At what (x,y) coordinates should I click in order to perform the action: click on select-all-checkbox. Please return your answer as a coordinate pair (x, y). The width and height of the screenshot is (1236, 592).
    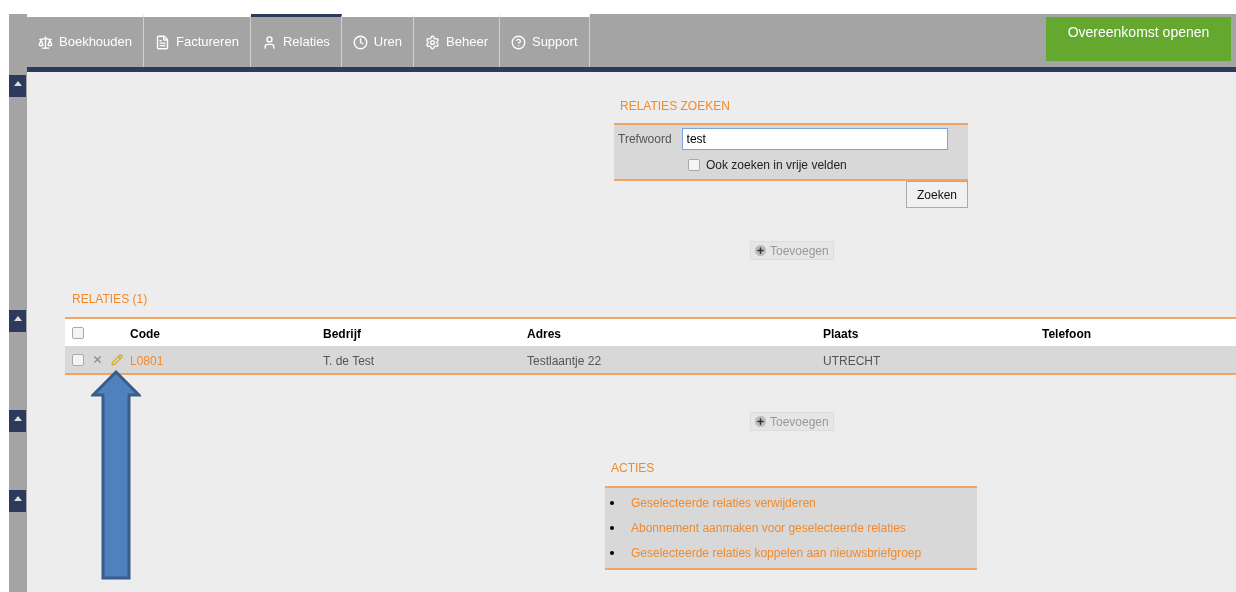
    Looking at the image, I should click on (78, 332).